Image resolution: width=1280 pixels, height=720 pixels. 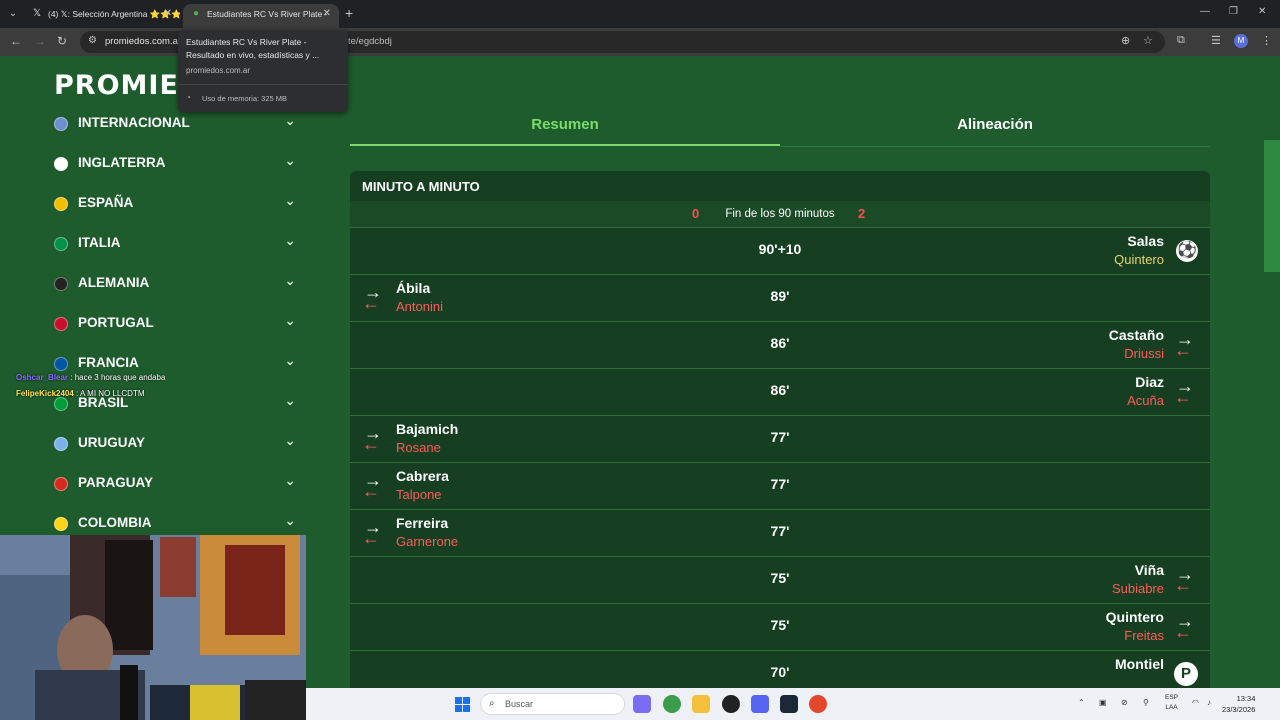 I want to click on country-item-portugal: PORTUGAL ⌄, so click(x=178, y=323).